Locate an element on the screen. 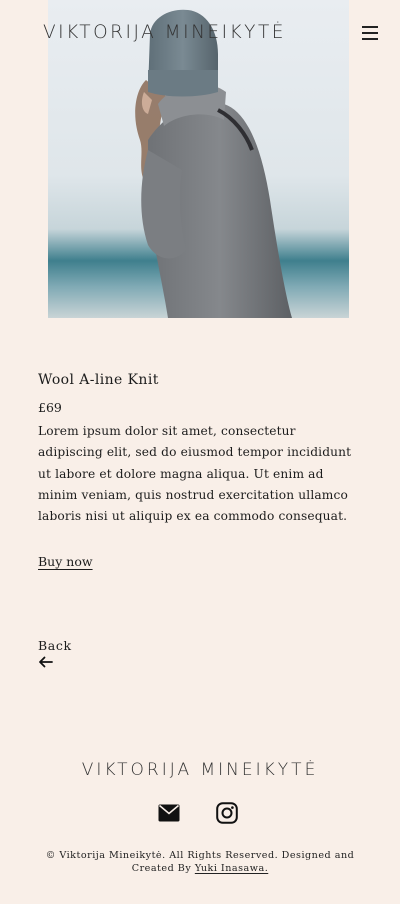  instagram-icon is located at coordinates (227, 813).